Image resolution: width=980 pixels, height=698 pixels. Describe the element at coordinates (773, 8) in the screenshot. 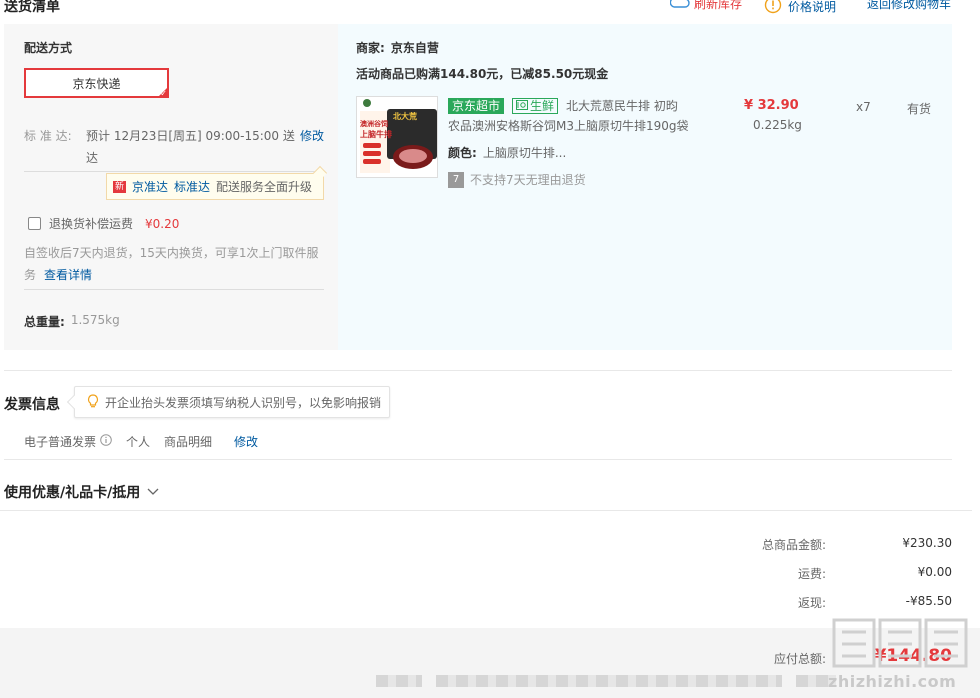

I see `warning-circle-icon` at that location.